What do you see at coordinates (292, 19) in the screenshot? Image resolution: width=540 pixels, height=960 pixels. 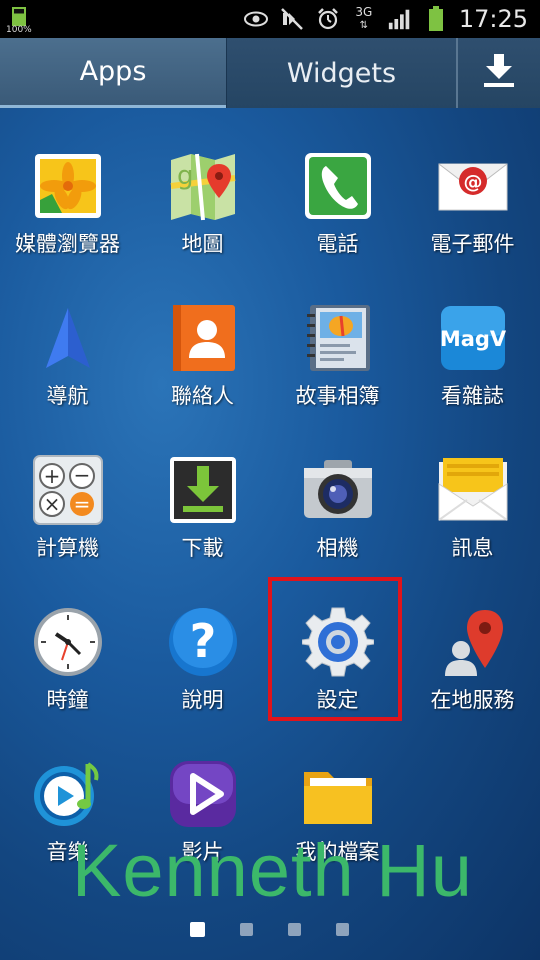 I see `mute-icon` at bounding box center [292, 19].